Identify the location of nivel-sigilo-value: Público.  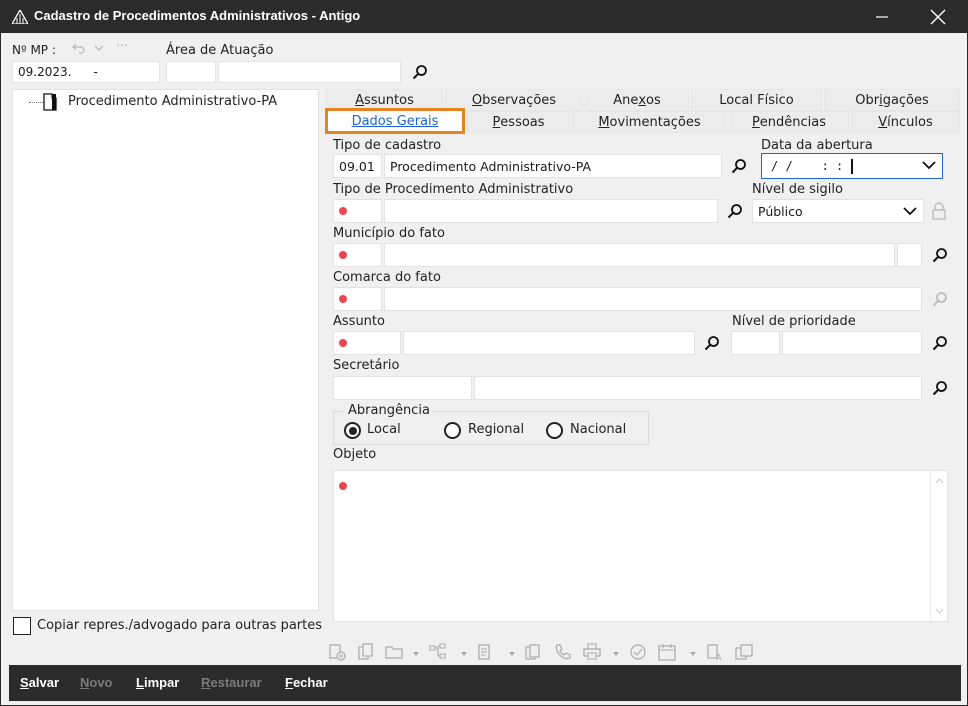
(780, 211).